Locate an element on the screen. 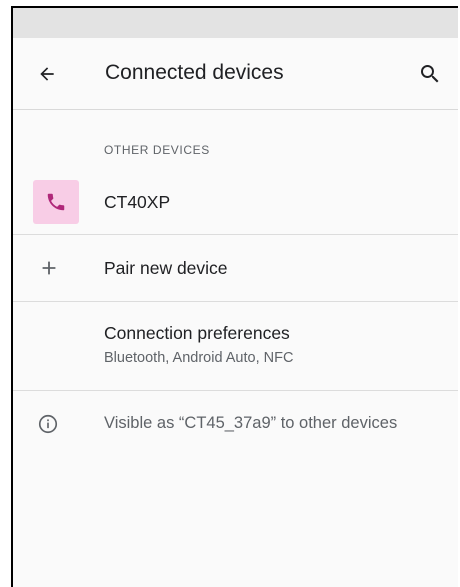 The width and height of the screenshot is (460, 587). back-button is located at coordinates (47, 74).